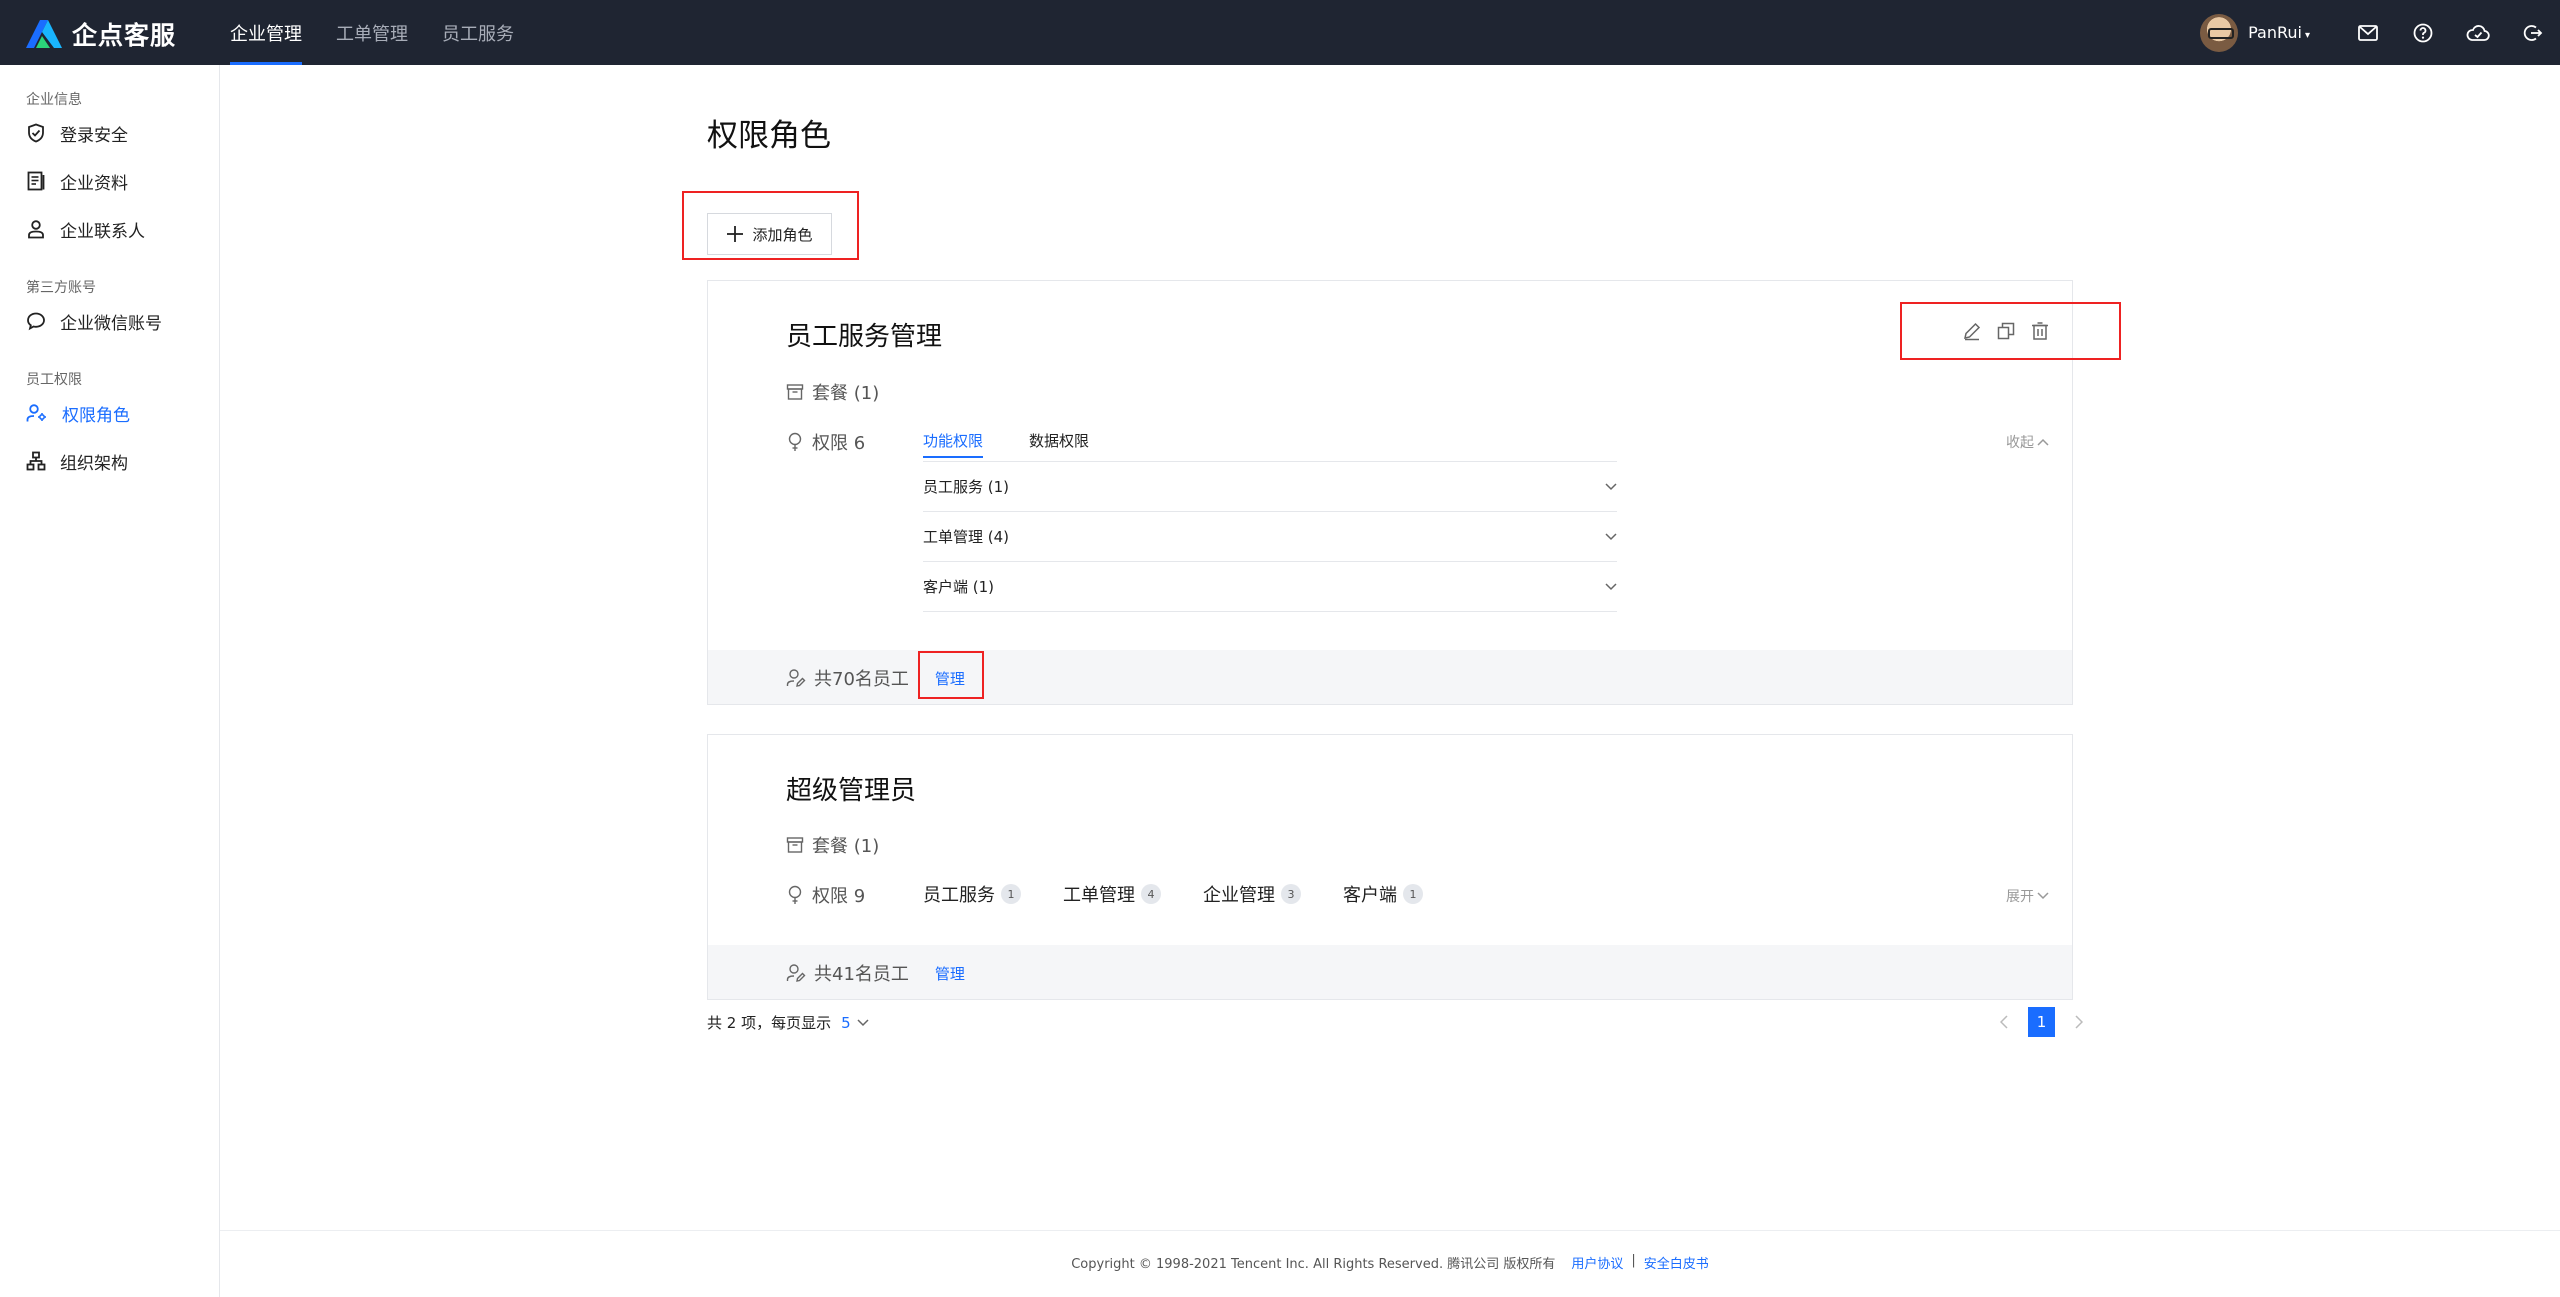  I want to click on page-number-current: 1, so click(2041, 1022).